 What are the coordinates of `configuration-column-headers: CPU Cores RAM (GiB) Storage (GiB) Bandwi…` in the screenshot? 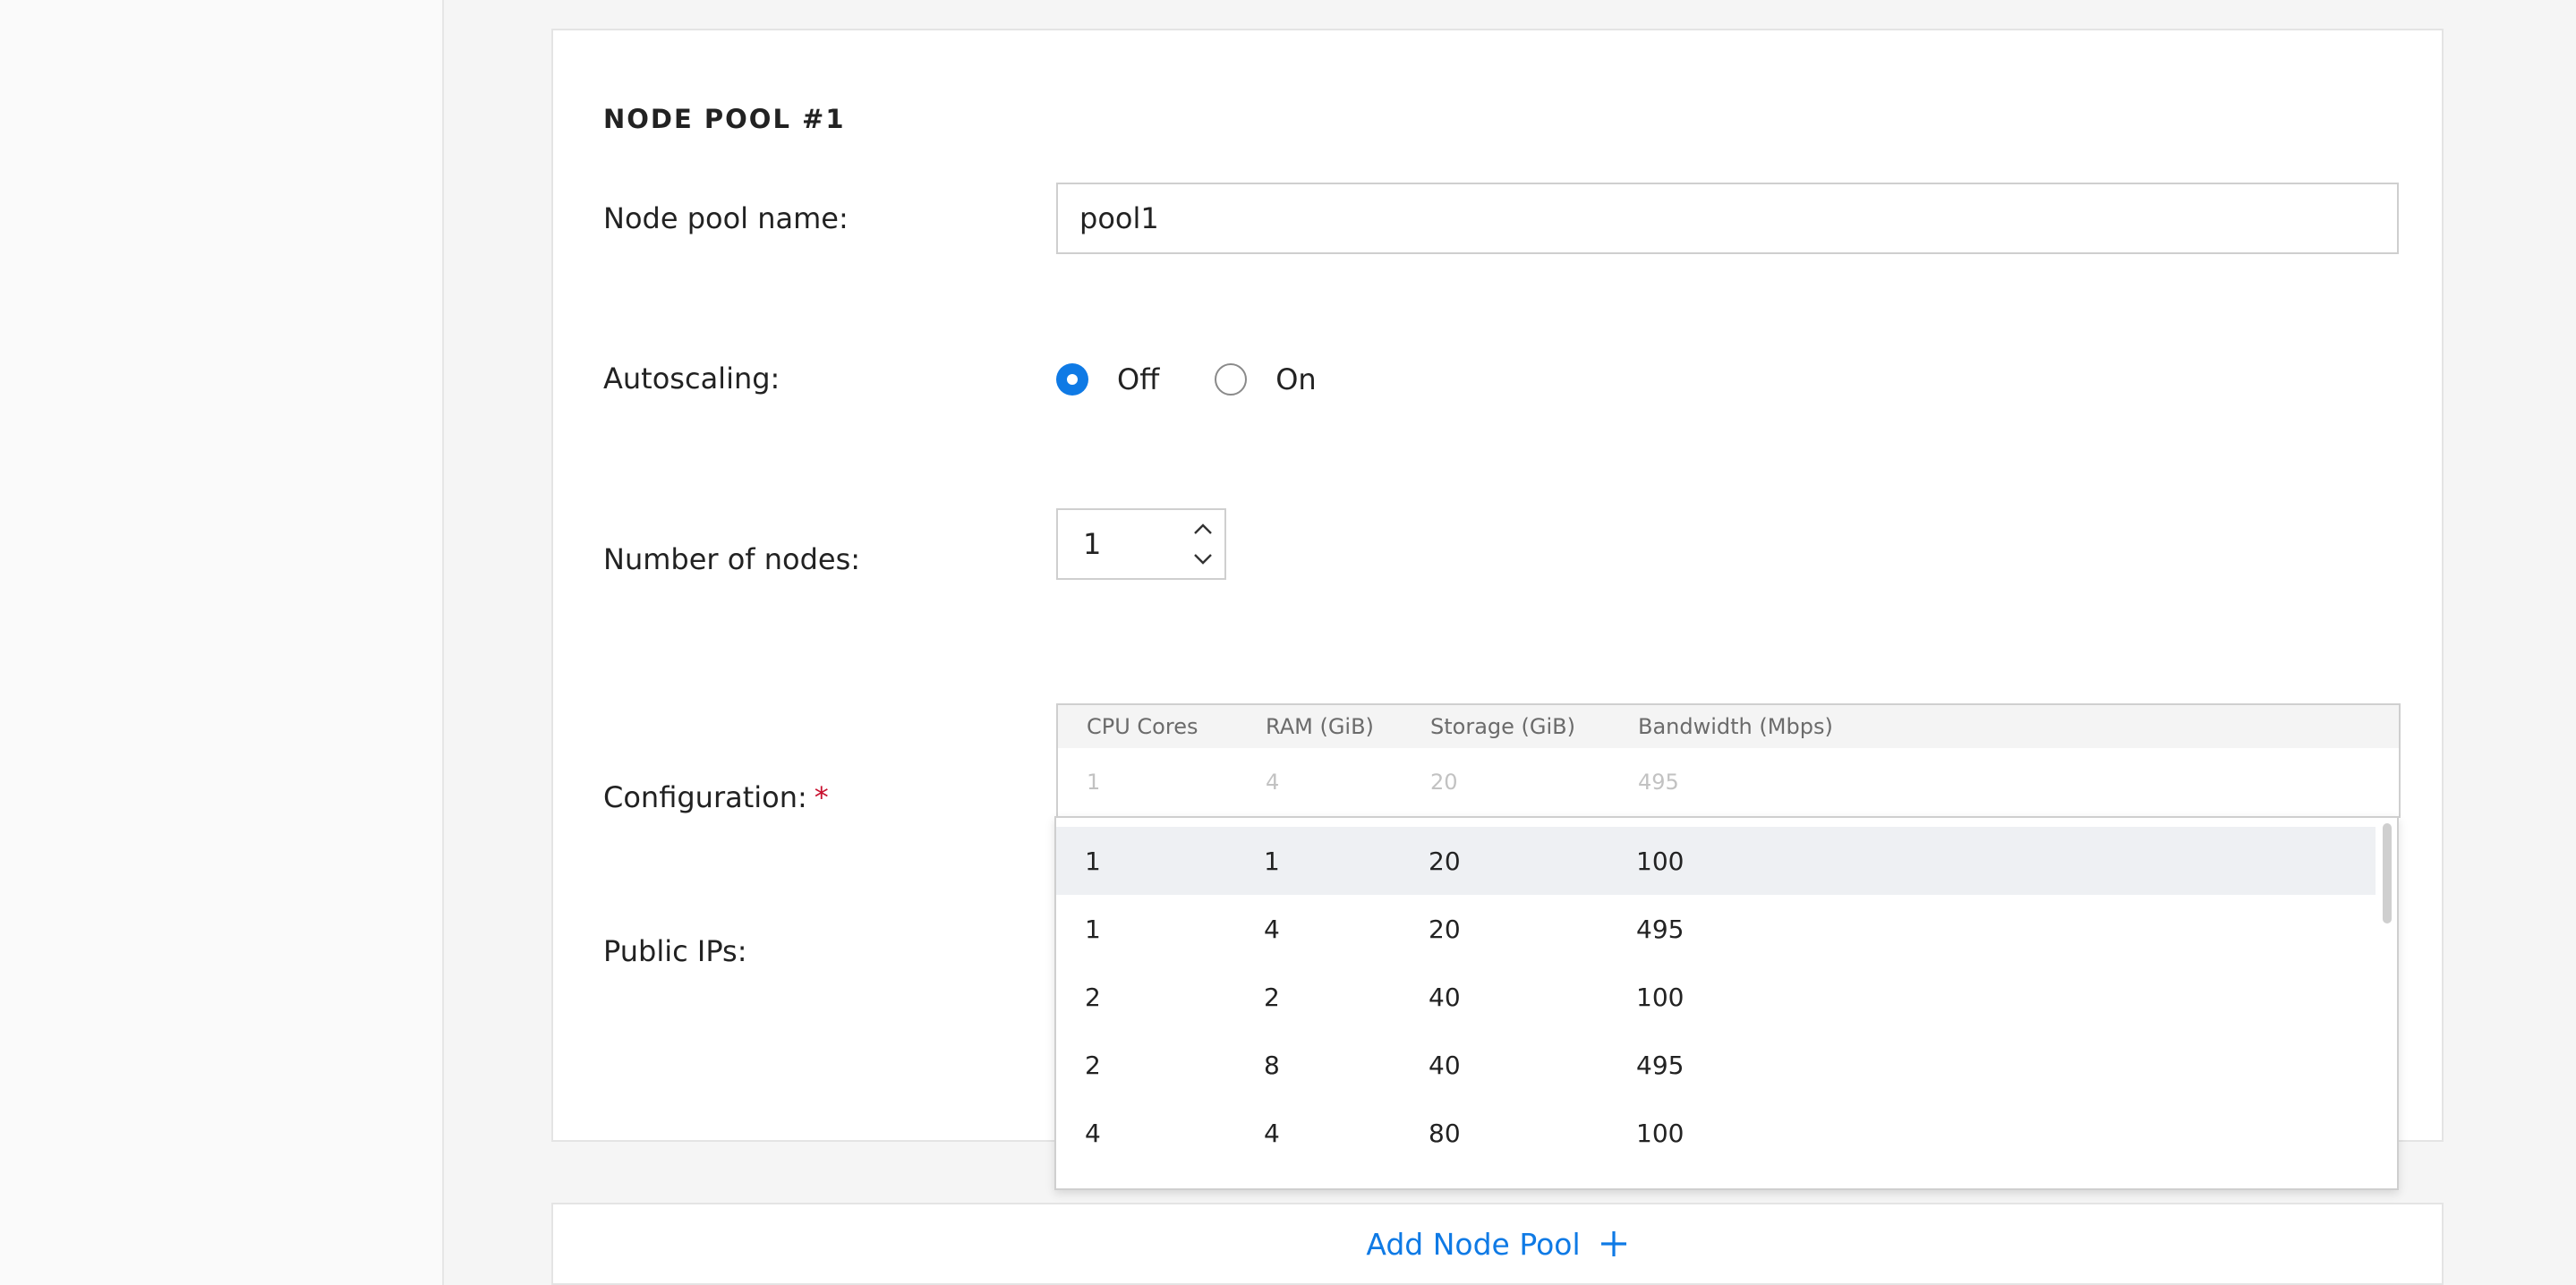 It's located at (1728, 727).